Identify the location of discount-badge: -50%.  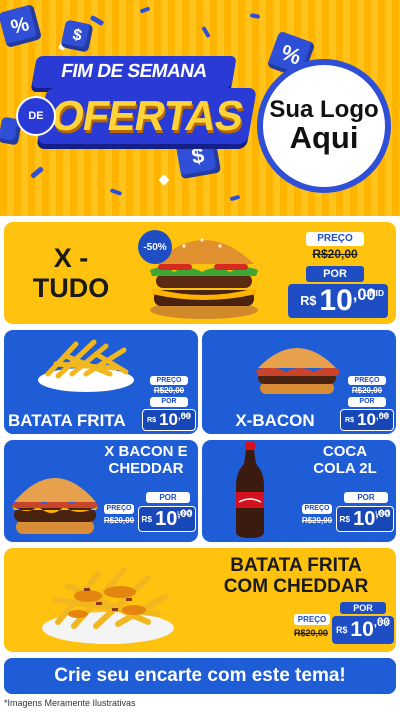
(155, 247).